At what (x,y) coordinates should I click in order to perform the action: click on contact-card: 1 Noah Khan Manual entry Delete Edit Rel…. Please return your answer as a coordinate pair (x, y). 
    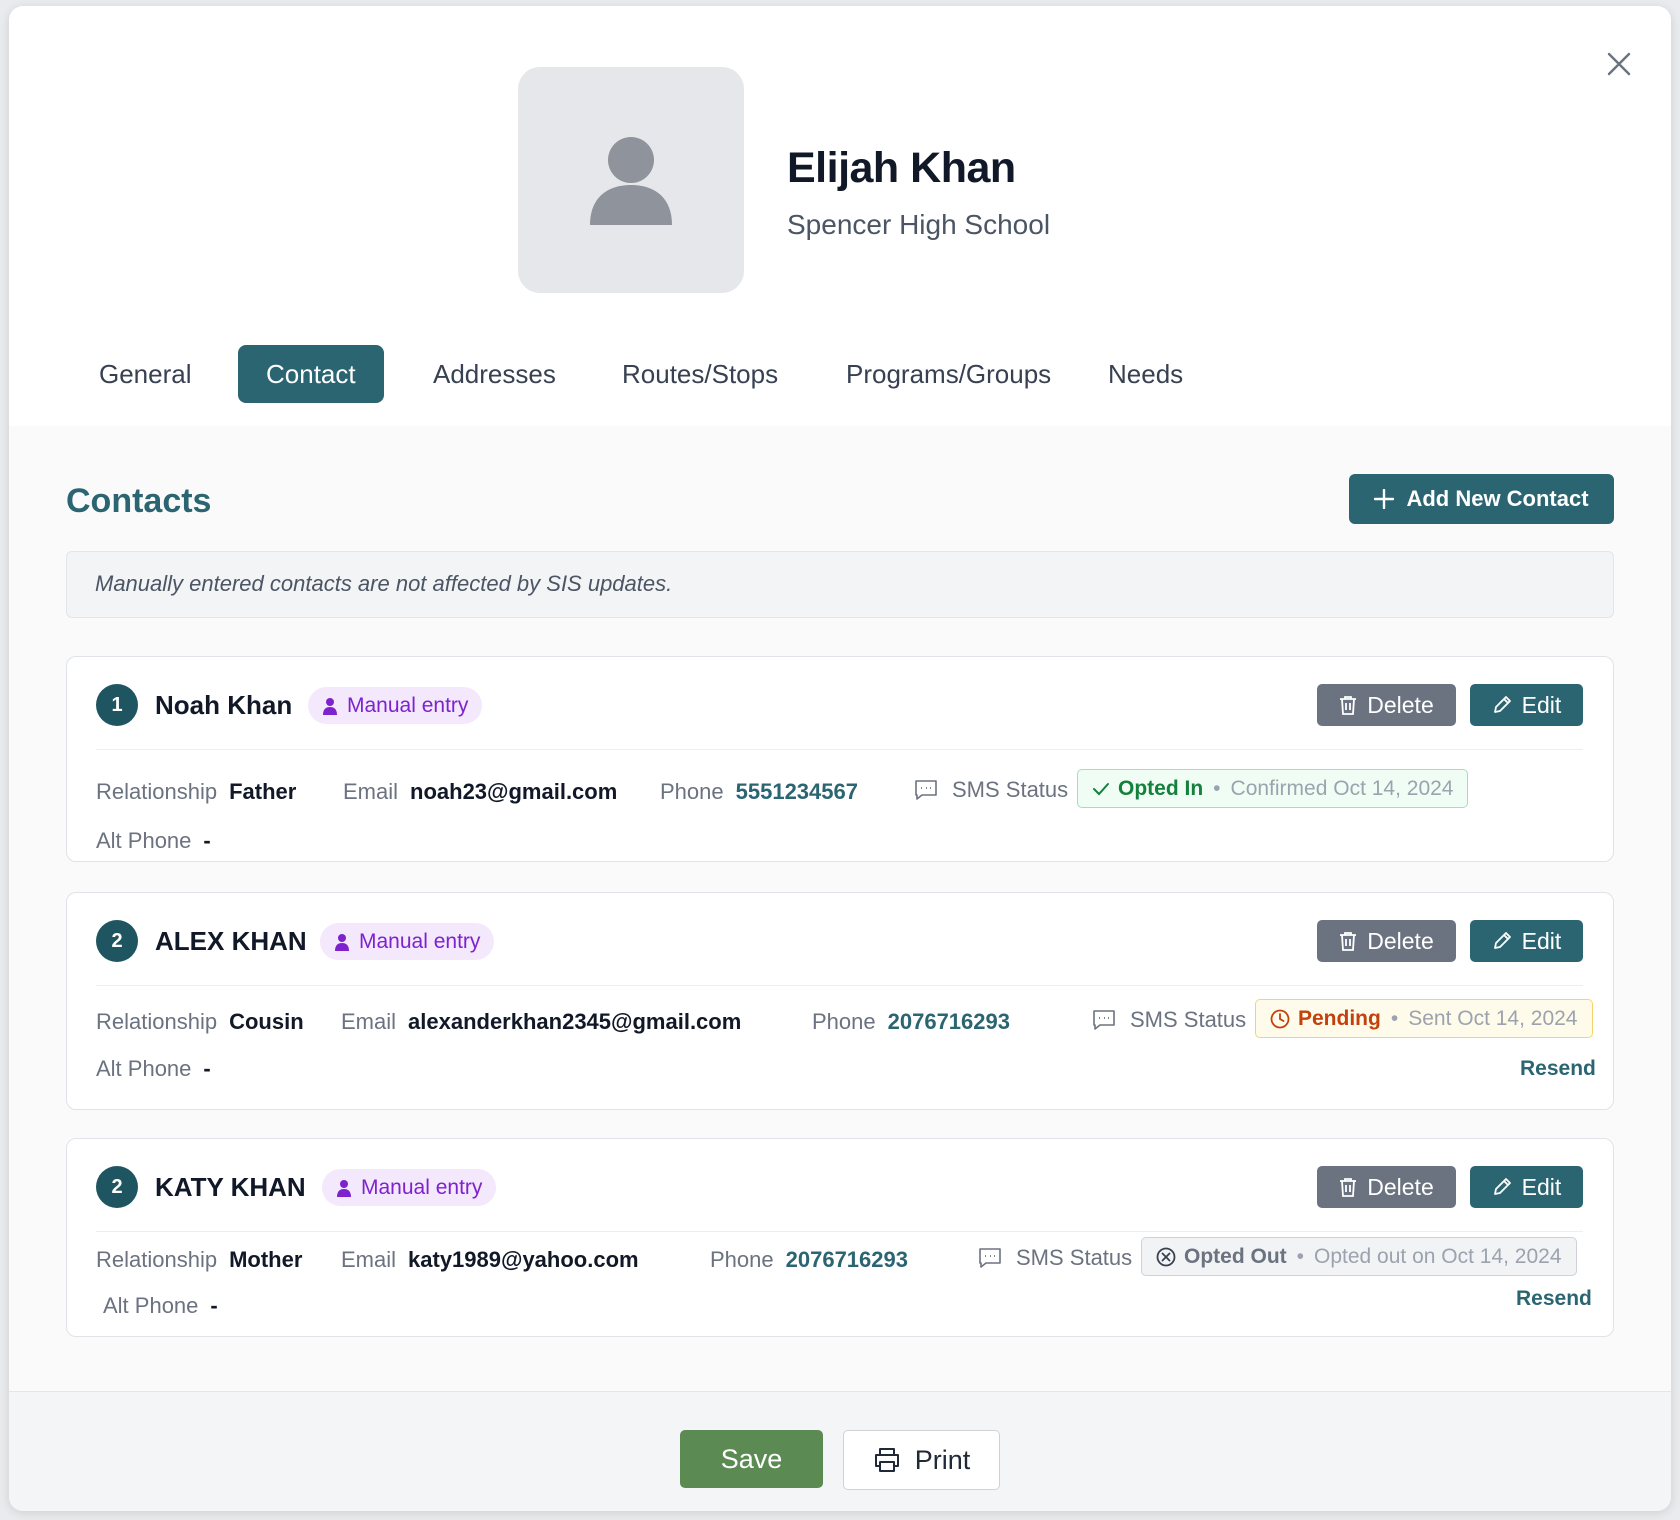
    Looking at the image, I should click on (840, 759).